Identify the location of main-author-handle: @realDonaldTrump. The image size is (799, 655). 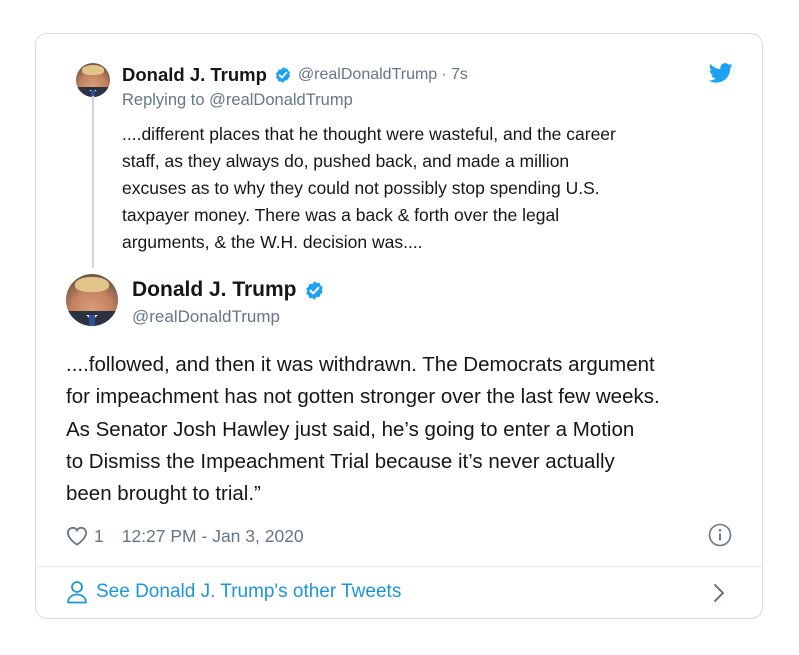
(228, 317).